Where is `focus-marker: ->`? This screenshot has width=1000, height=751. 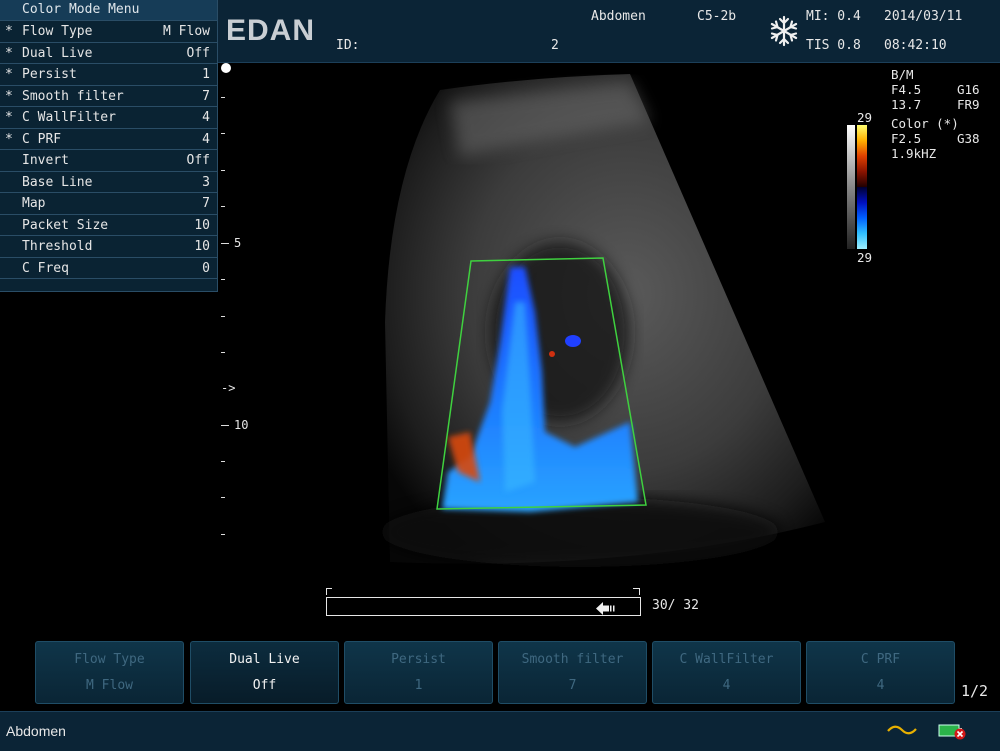 focus-marker: -> is located at coordinates (228, 388).